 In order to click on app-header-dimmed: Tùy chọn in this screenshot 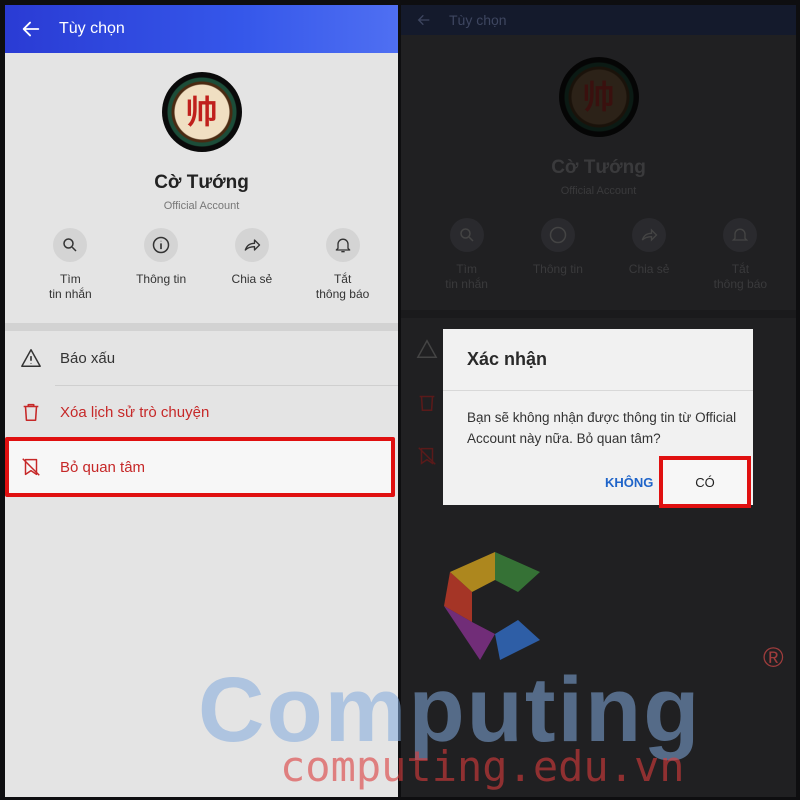, I will do `click(598, 20)`.